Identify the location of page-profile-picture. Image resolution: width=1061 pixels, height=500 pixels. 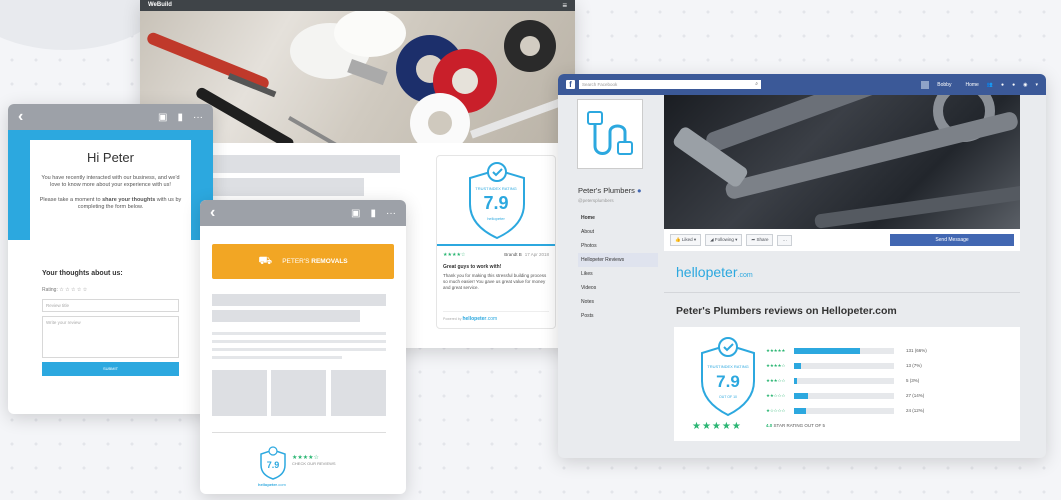
(610, 134).